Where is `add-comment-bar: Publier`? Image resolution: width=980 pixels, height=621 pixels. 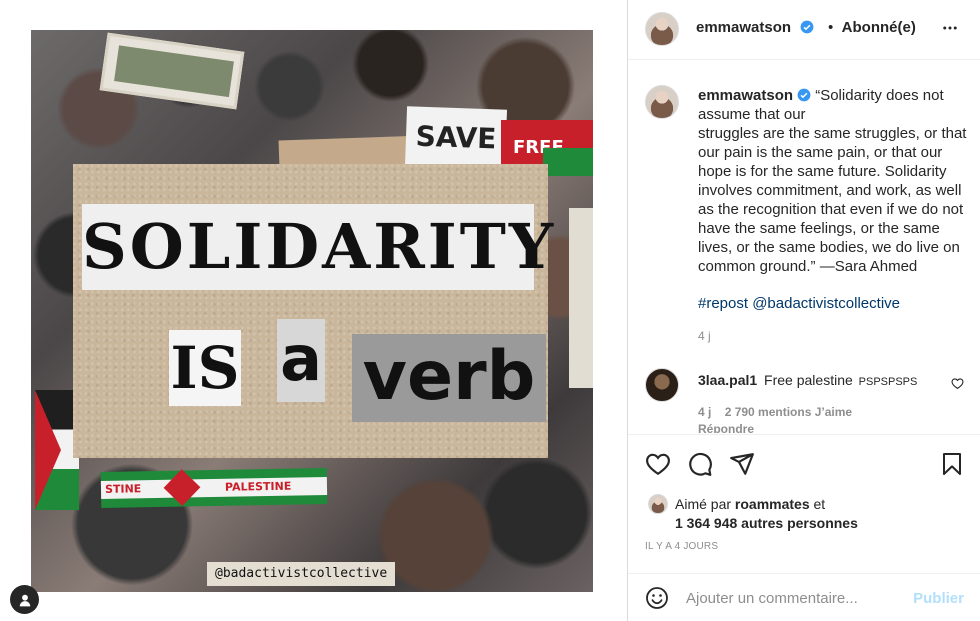
add-comment-bar: Publier is located at coordinates (804, 597).